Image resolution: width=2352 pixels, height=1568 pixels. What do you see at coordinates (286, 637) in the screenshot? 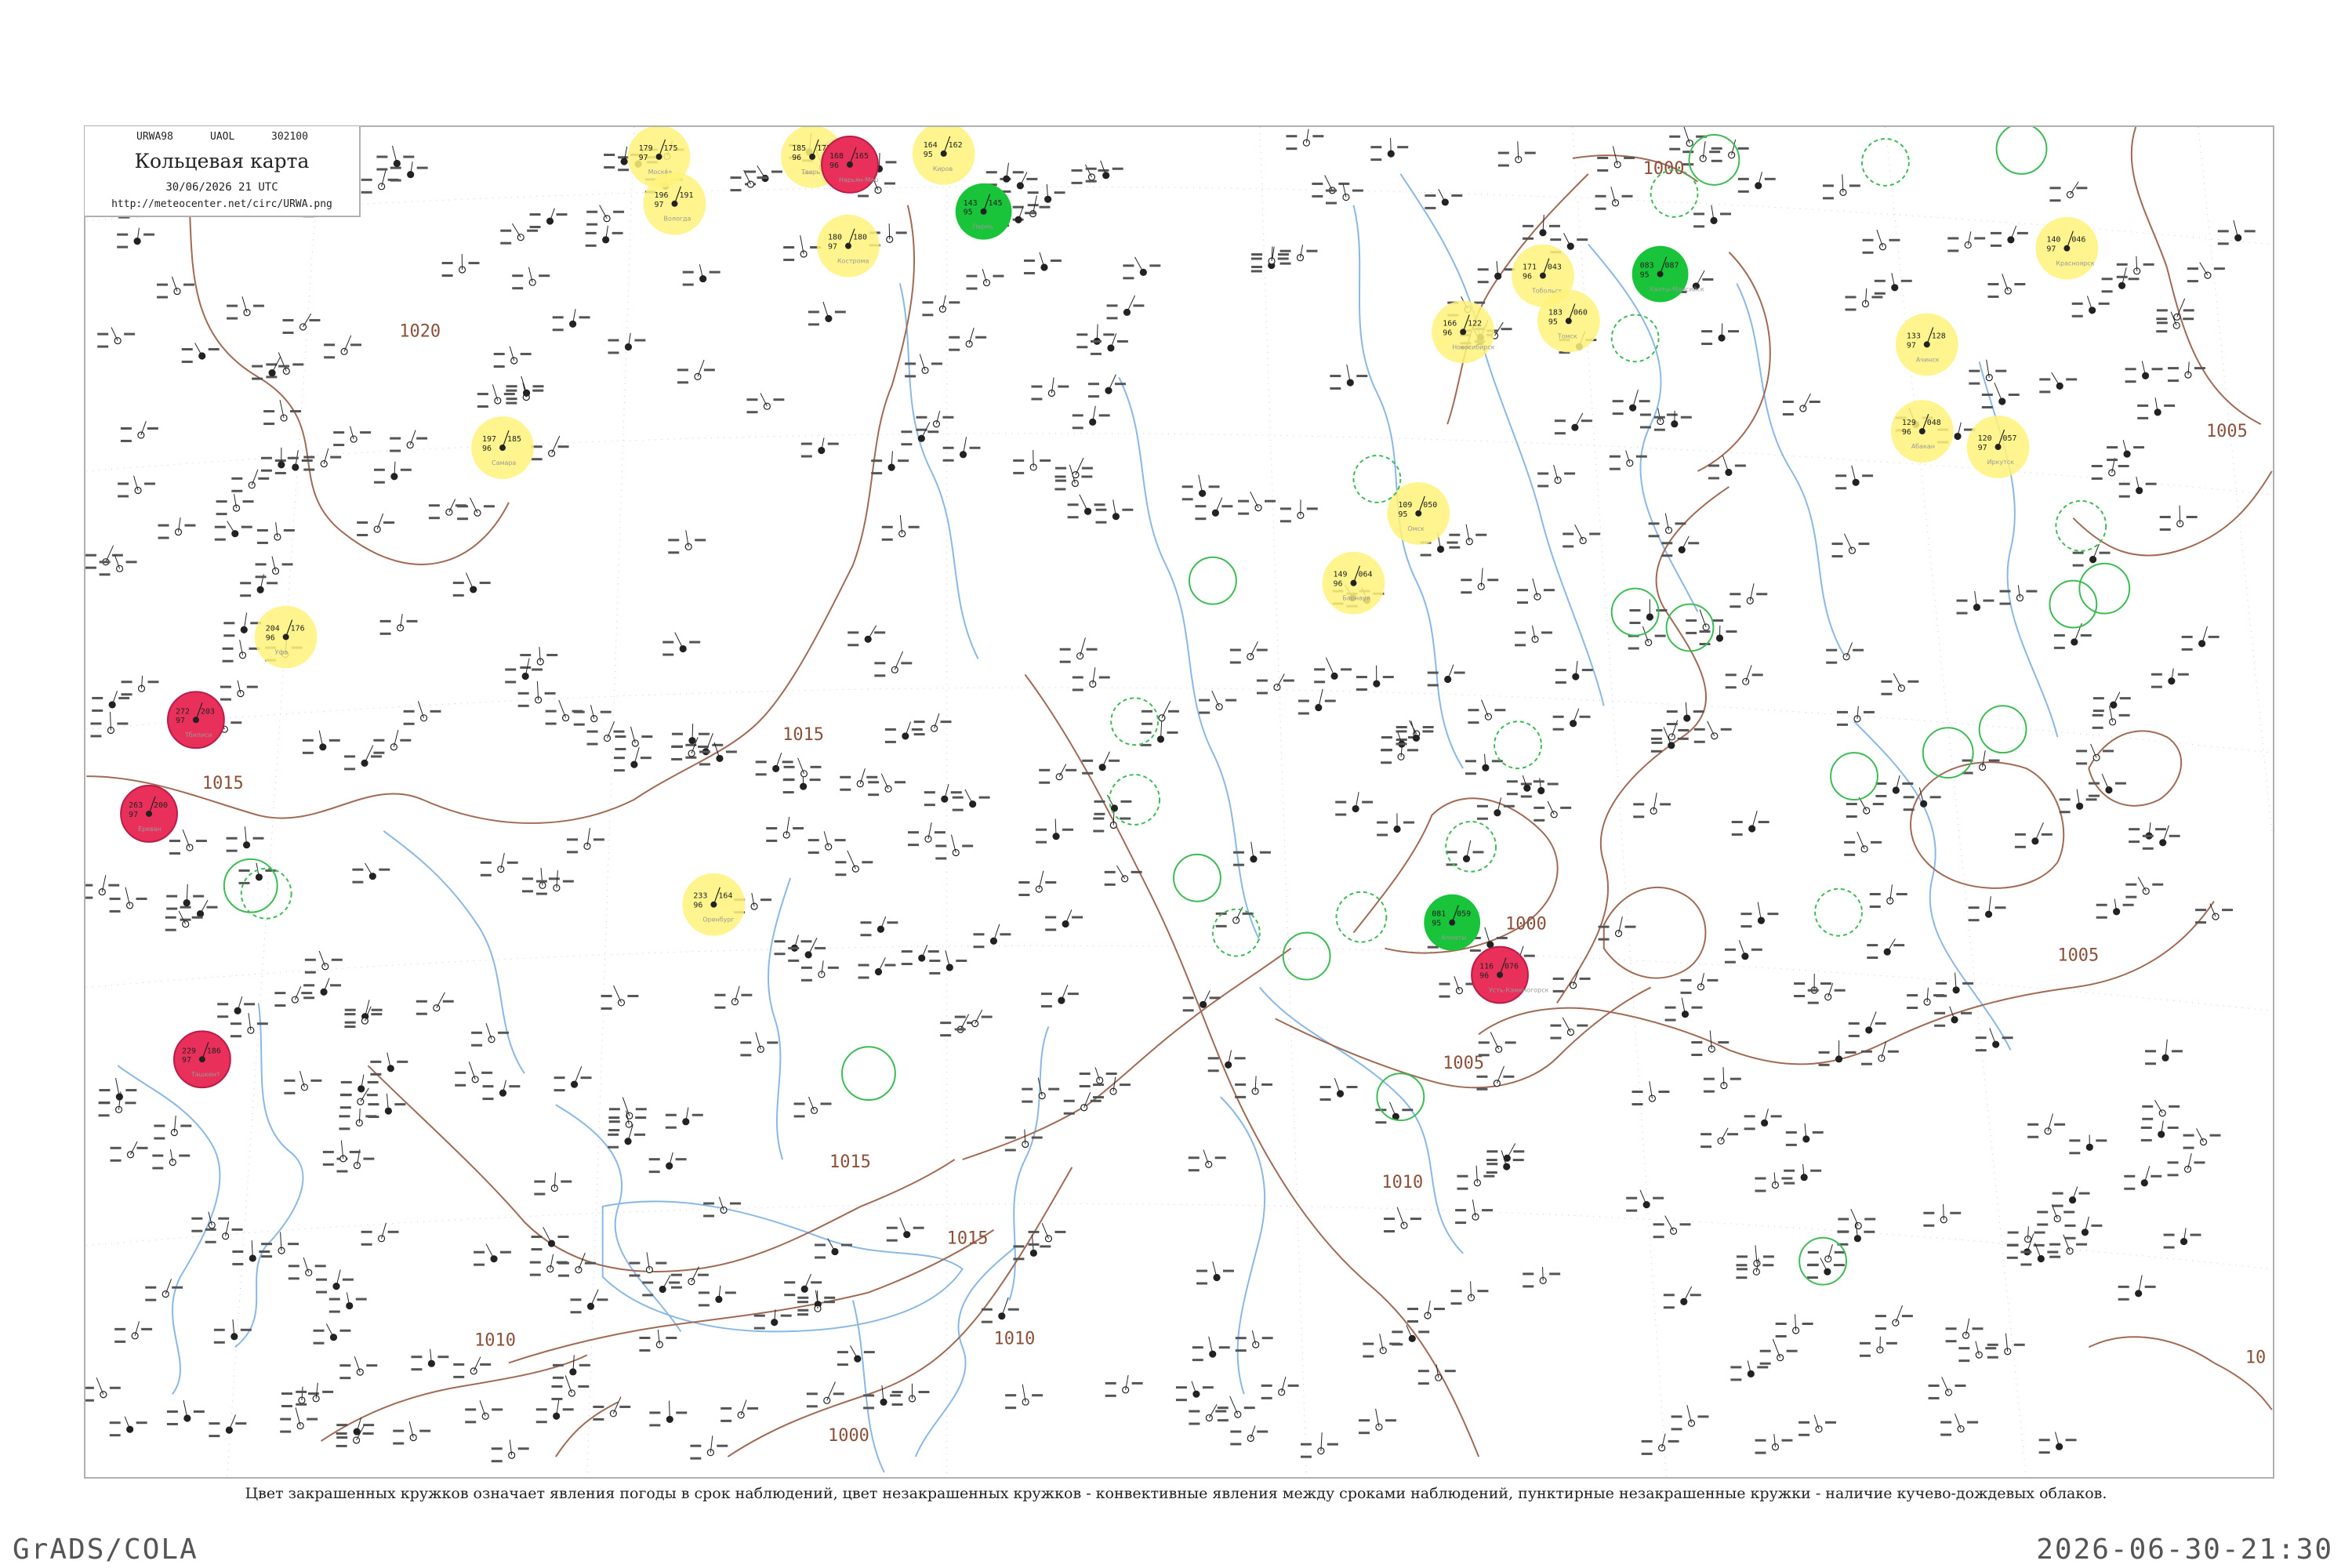
I see `station-18: 20496176Уфа` at bounding box center [286, 637].